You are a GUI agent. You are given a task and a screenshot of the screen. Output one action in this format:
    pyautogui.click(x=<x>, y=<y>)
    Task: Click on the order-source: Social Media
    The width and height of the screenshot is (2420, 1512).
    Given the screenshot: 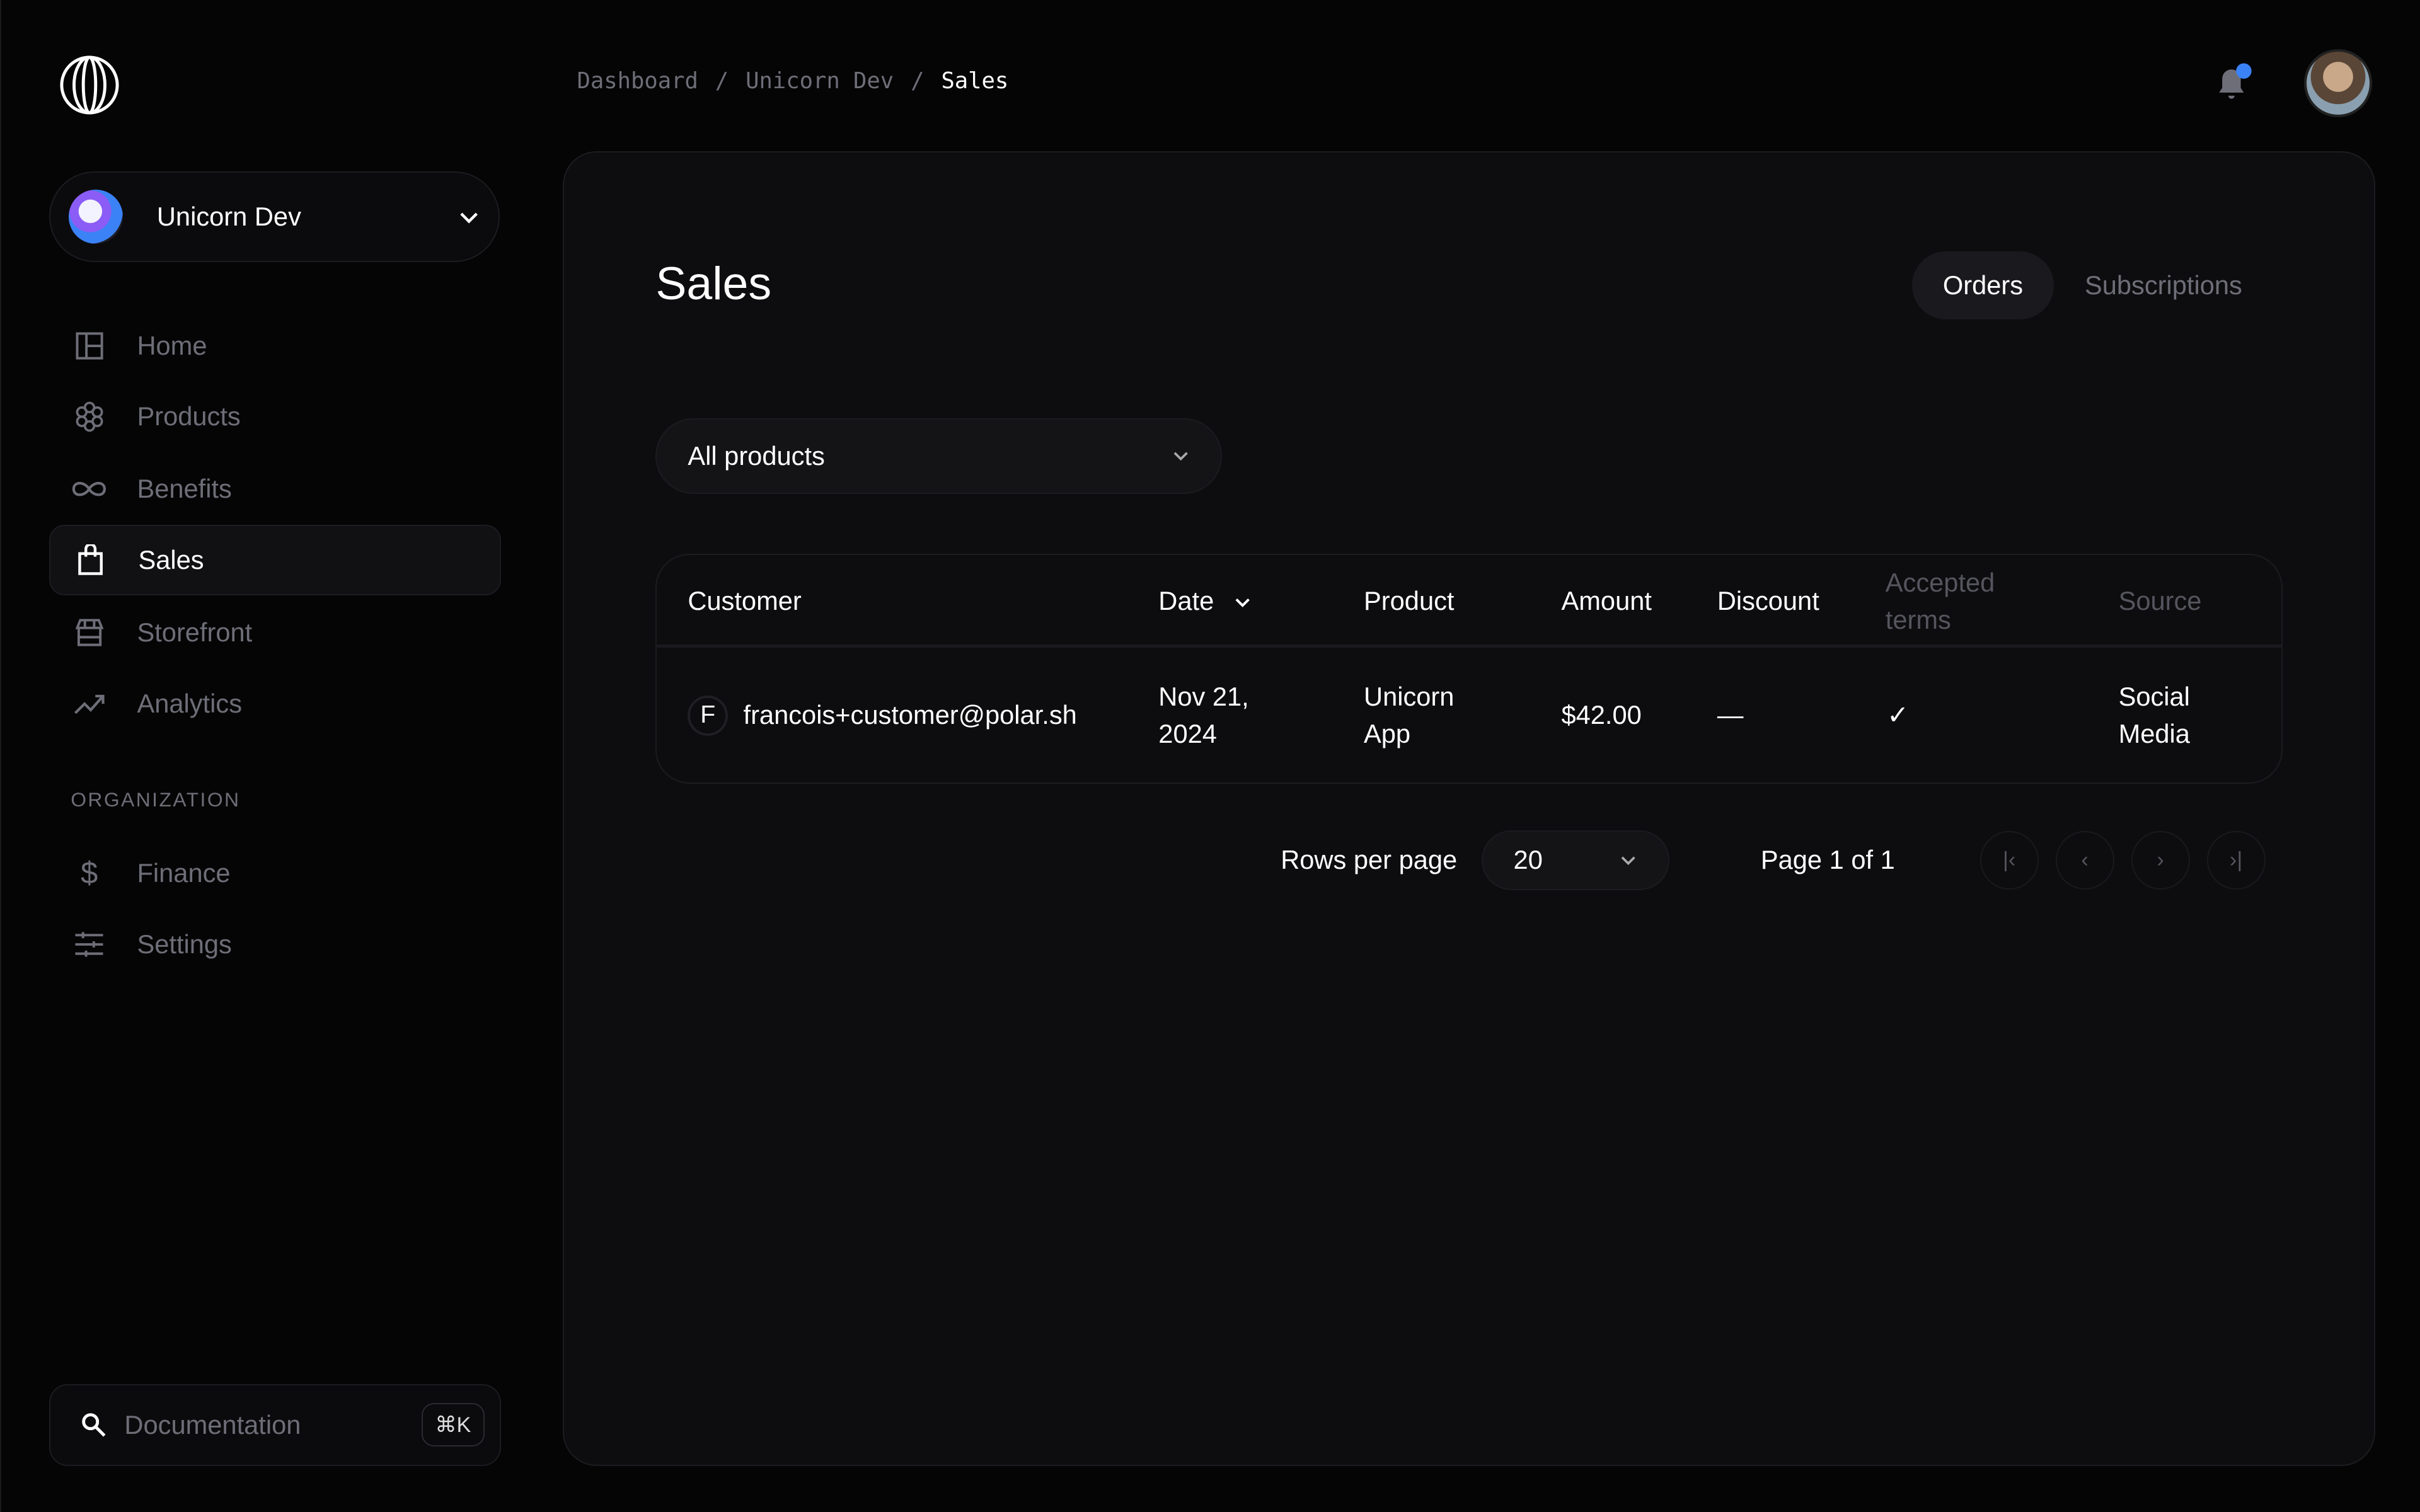 What is the action you would take?
    pyautogui.click(x=2154, y=715)
    